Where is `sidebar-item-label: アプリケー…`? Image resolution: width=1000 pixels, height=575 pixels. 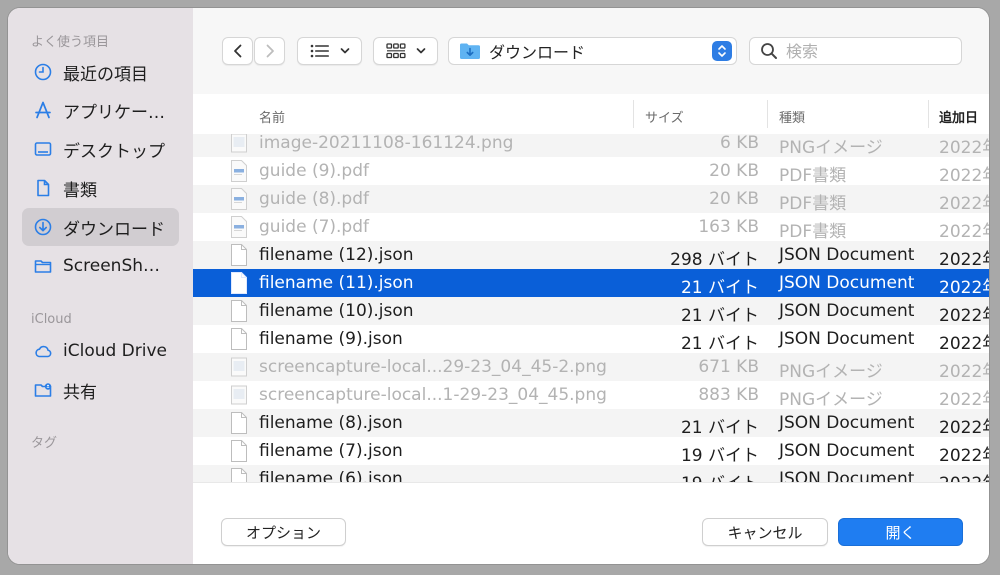
sidebar-item-label: アプリケー… is located at coordinates (114, 112).